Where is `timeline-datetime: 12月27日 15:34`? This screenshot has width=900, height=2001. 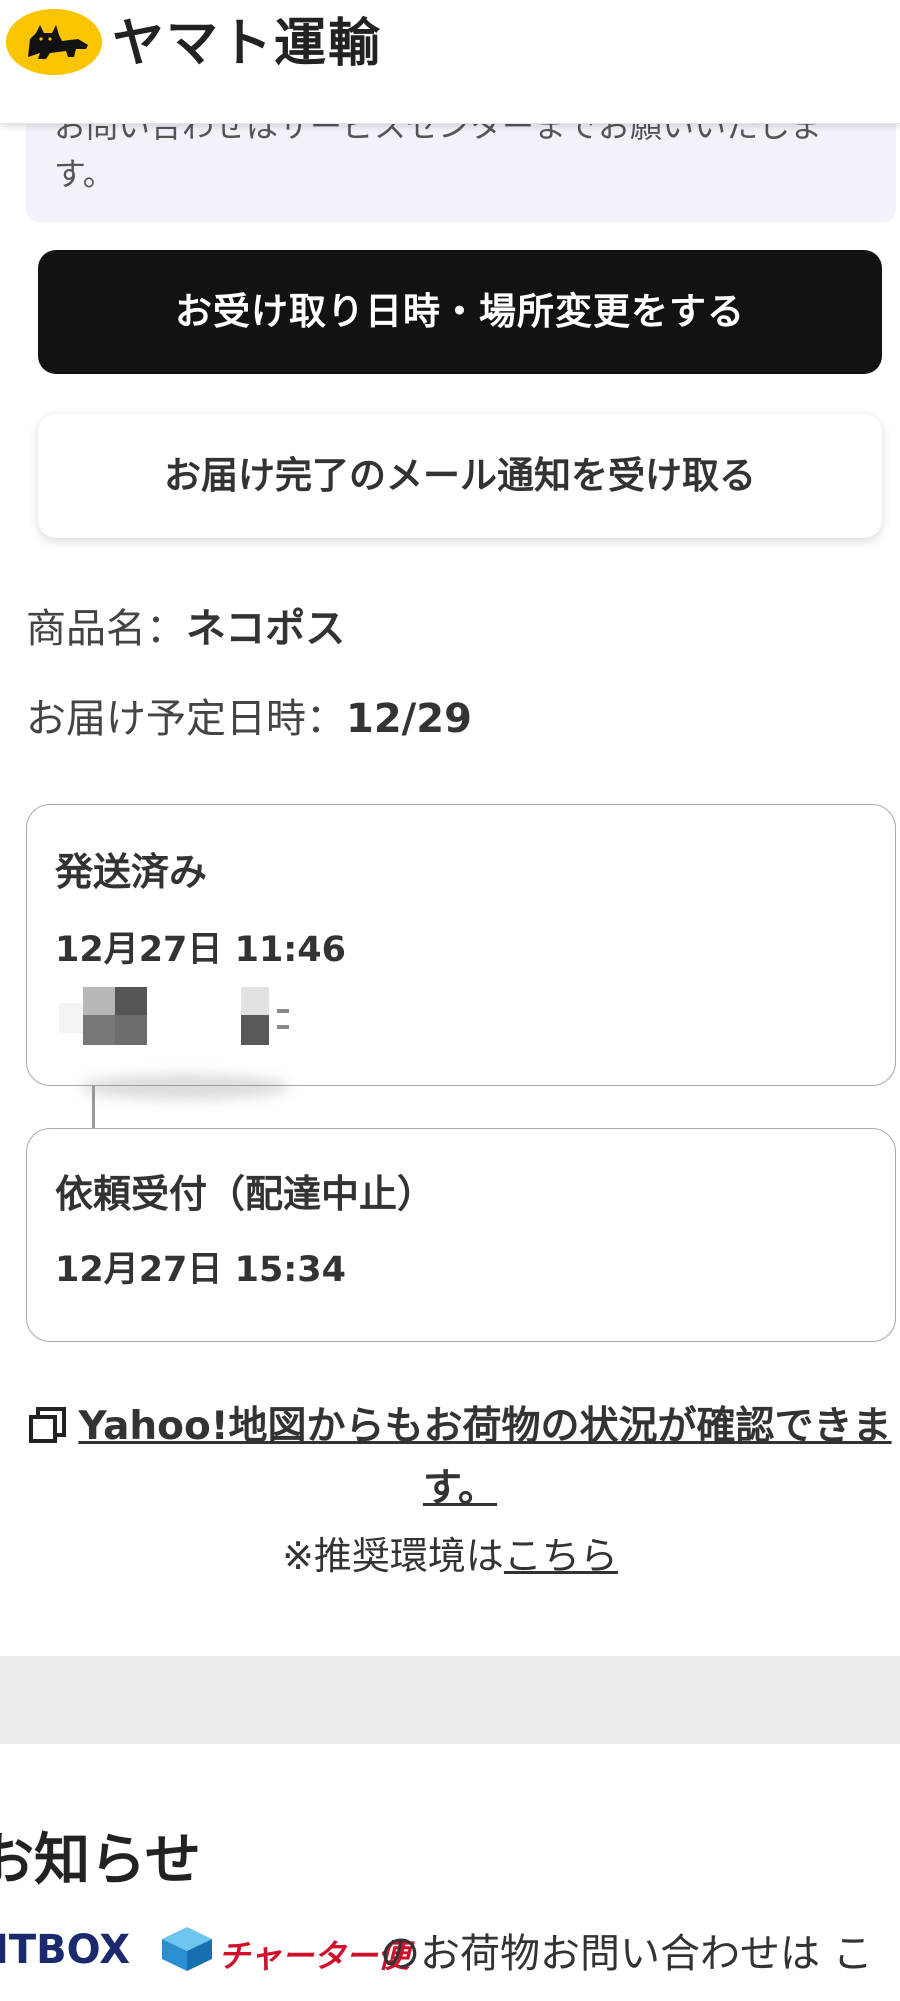
timeline-datetime: 12月27日 15:34 is located at coordinates (201, 1270).